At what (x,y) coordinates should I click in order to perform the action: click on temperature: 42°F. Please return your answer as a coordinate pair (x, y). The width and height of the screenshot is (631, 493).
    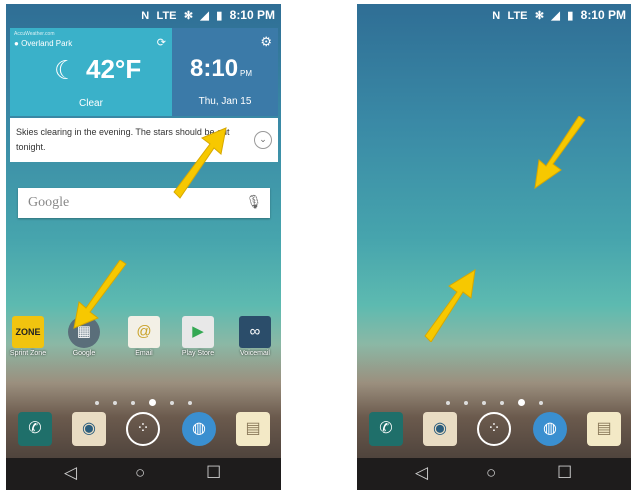
    Looking at the image, I should click on (114, 69).